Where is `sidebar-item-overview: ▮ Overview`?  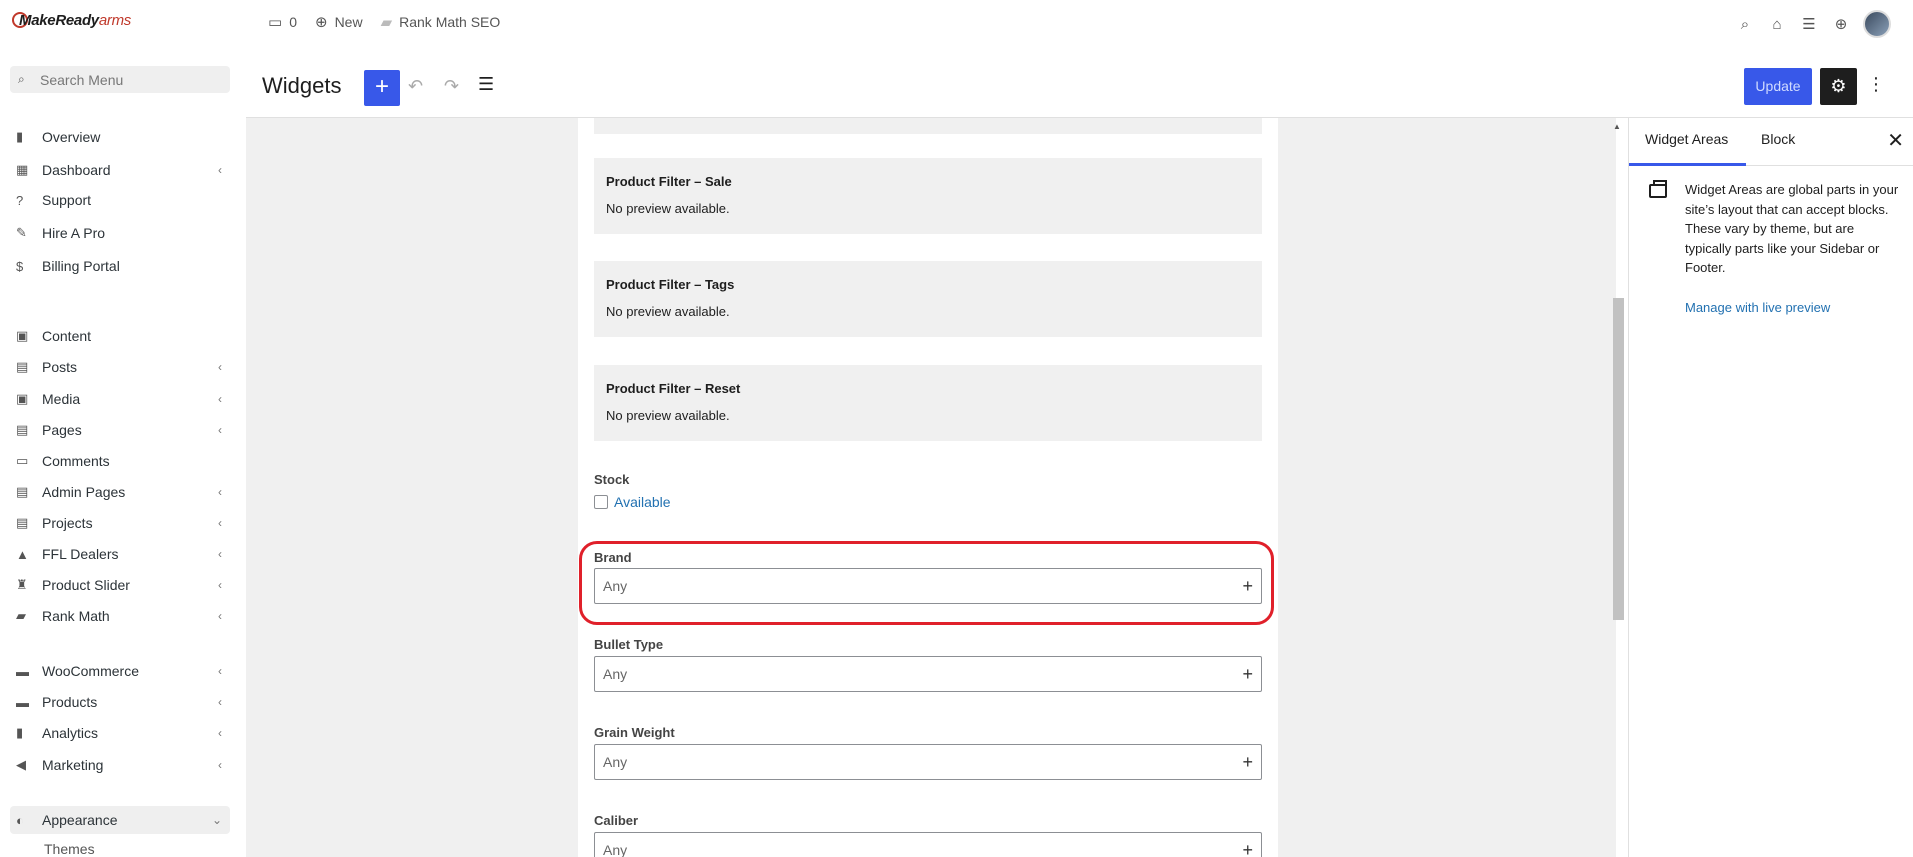 sidebar-item-overview: ▮ Overview is located at coordinates (120, 137).